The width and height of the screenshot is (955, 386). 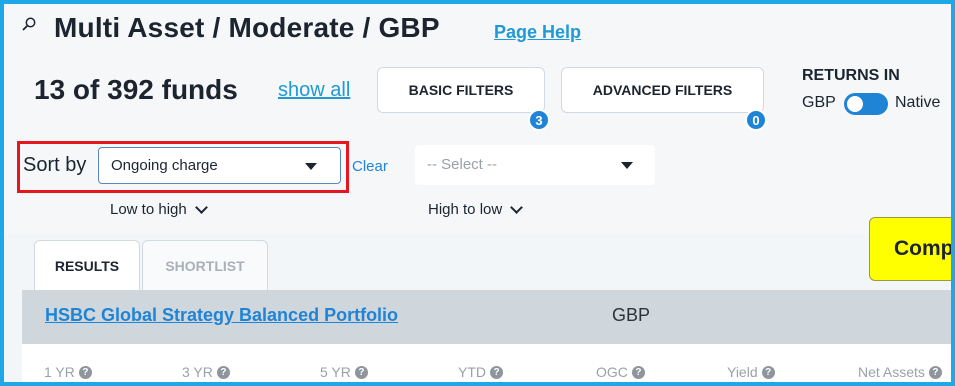 What do you see at coordinates (465, 209) in the screenshot?
I see `secondary-sort-order-label: High to low` at bounding box center [465, 209].